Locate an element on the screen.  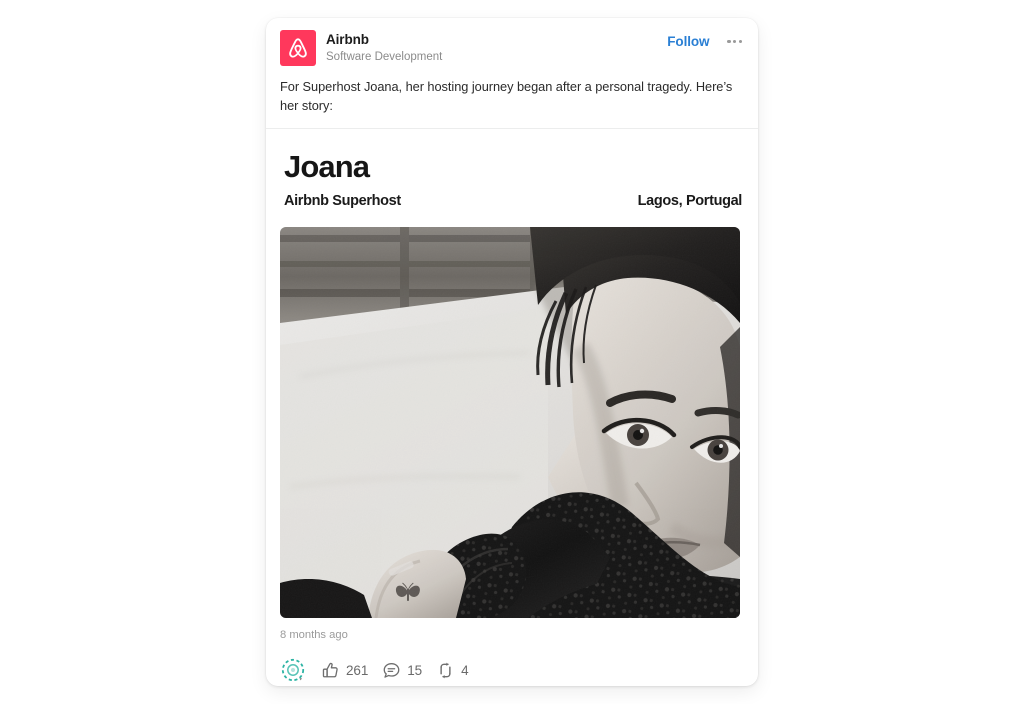
repost-count: 4 is located at coordinates (465, 670).